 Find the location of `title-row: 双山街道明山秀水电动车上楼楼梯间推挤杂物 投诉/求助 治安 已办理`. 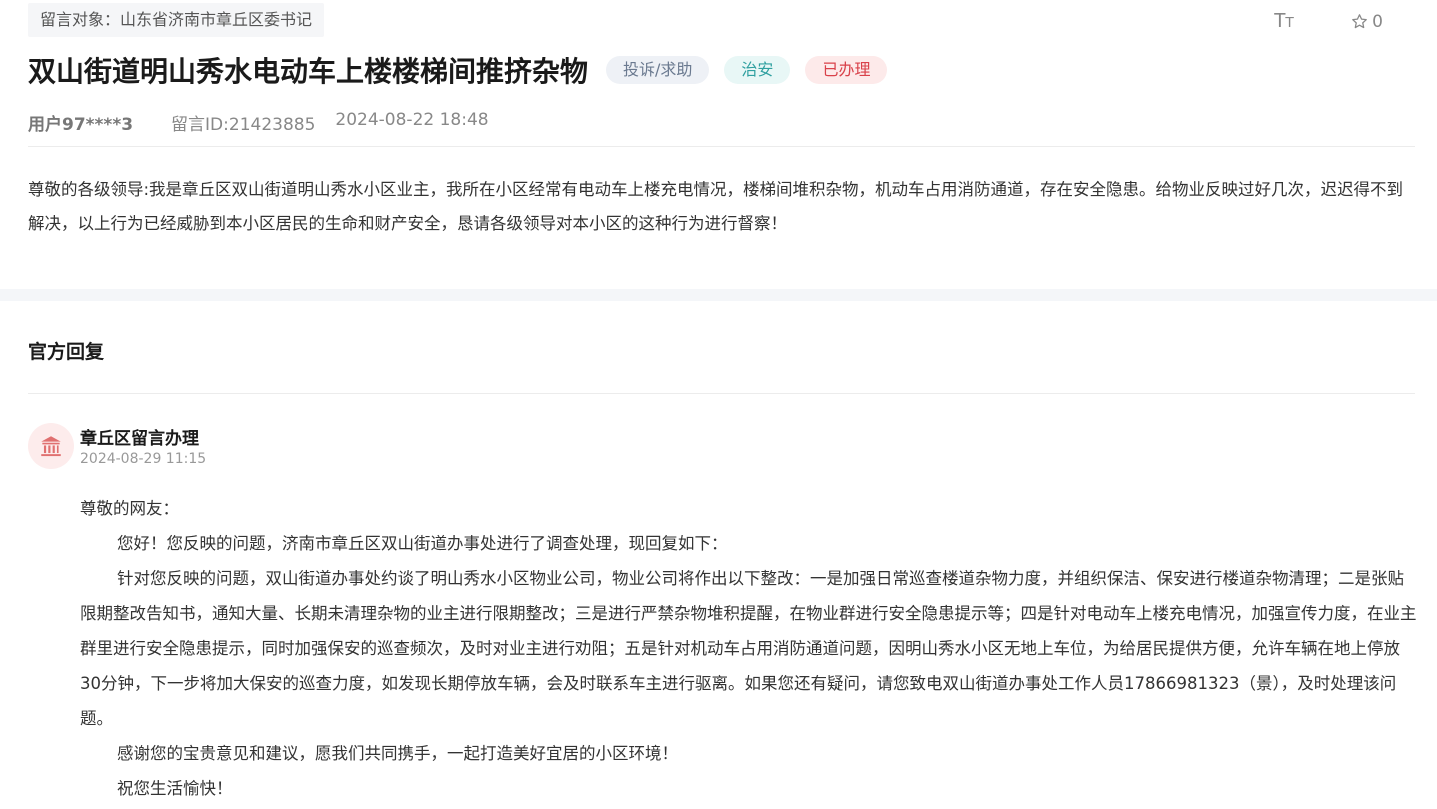

title-row: 双山街道明山秀水电动车上楼楼梯间推挤杂物 投诉/求助 治安 已办理 is located at coordinates (465, 70).